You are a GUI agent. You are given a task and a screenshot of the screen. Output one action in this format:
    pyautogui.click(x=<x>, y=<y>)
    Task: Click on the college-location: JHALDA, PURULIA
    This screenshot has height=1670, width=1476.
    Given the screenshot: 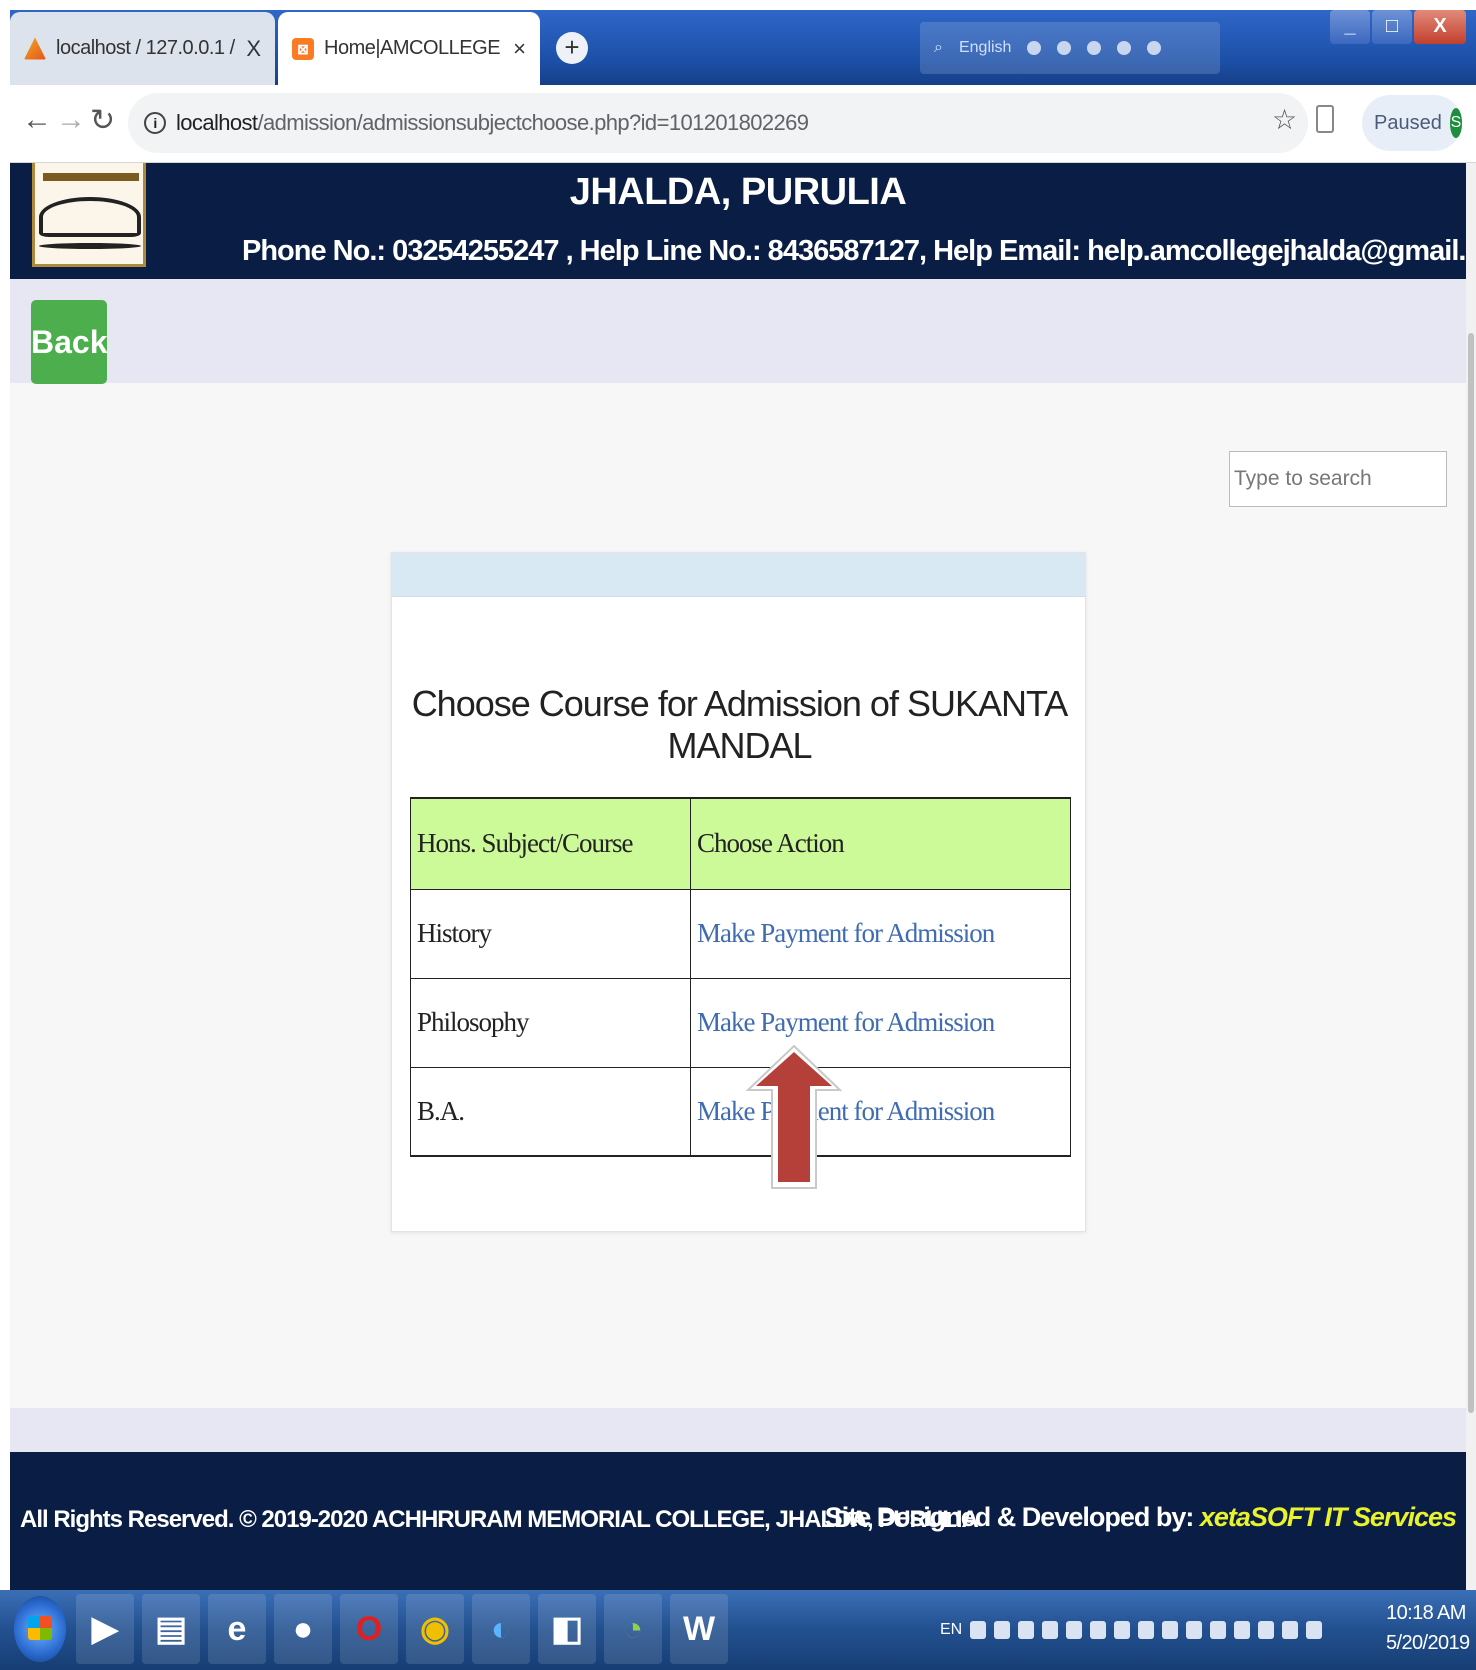 What is the action you would take?
    pyautogui.click(x=738, y=192)
    